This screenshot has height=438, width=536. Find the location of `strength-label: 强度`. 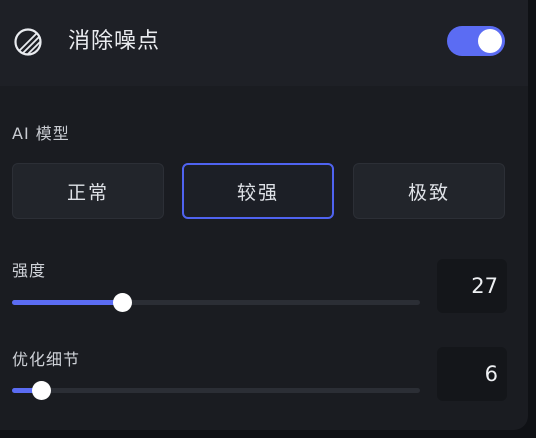

strength-label: 强度 is located at coordinates (29, 270).